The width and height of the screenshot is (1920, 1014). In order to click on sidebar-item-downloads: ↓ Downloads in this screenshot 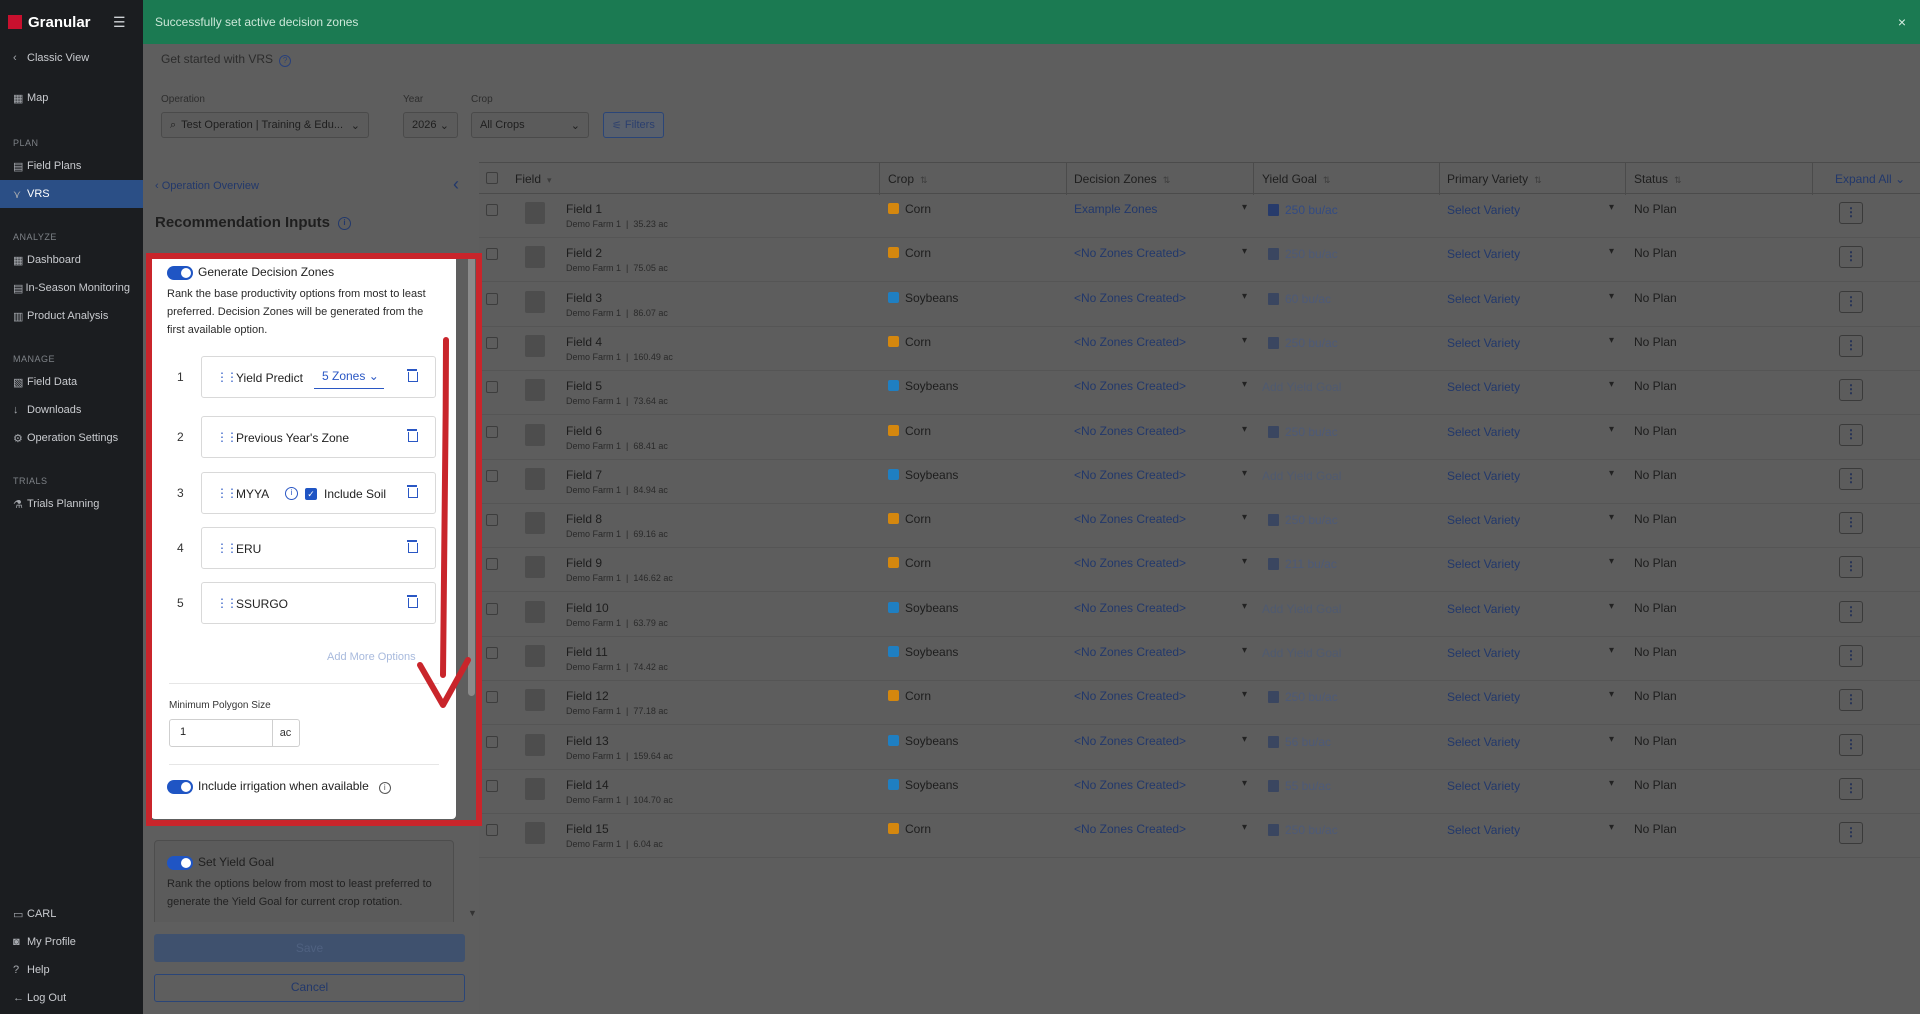, I will do `click(71, 410)`.